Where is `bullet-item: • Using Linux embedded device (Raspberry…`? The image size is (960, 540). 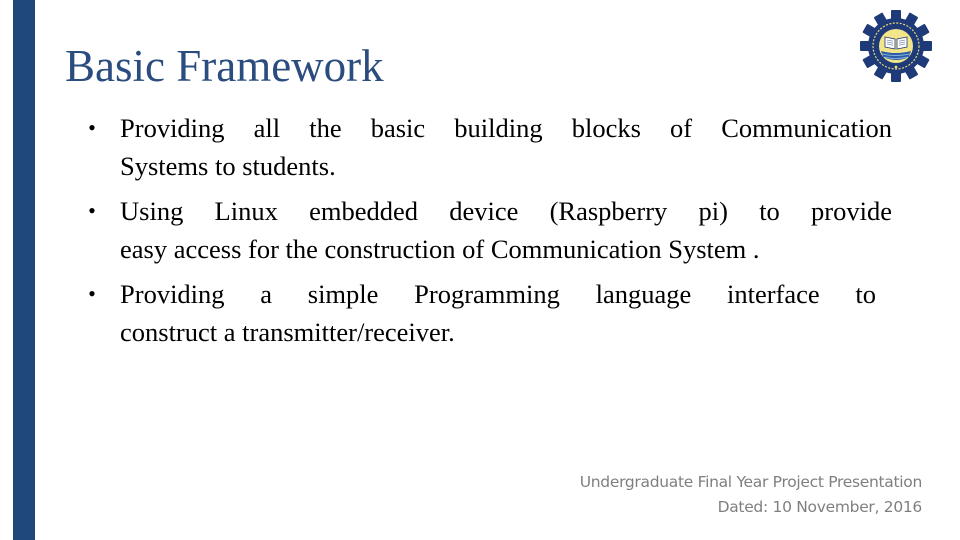 bullet-item: • Using Linux embedded device (Raspberry… is located at coordinates (488, 230).